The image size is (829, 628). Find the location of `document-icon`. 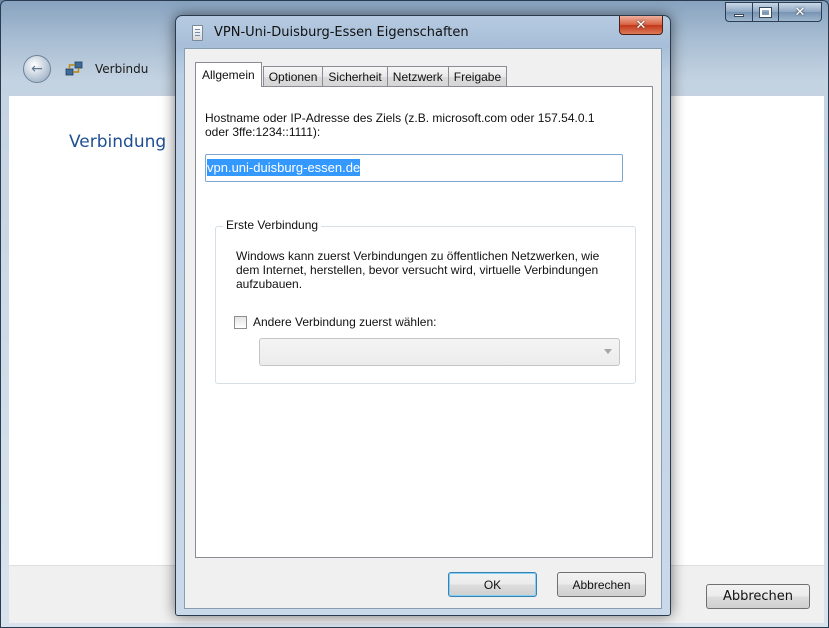

document-icon is located at coordinates (197, 33).